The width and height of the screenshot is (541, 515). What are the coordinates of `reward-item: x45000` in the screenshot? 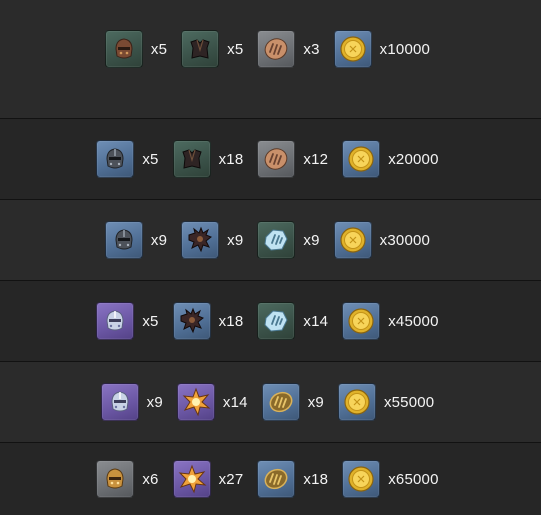 It's located at (393, 321).